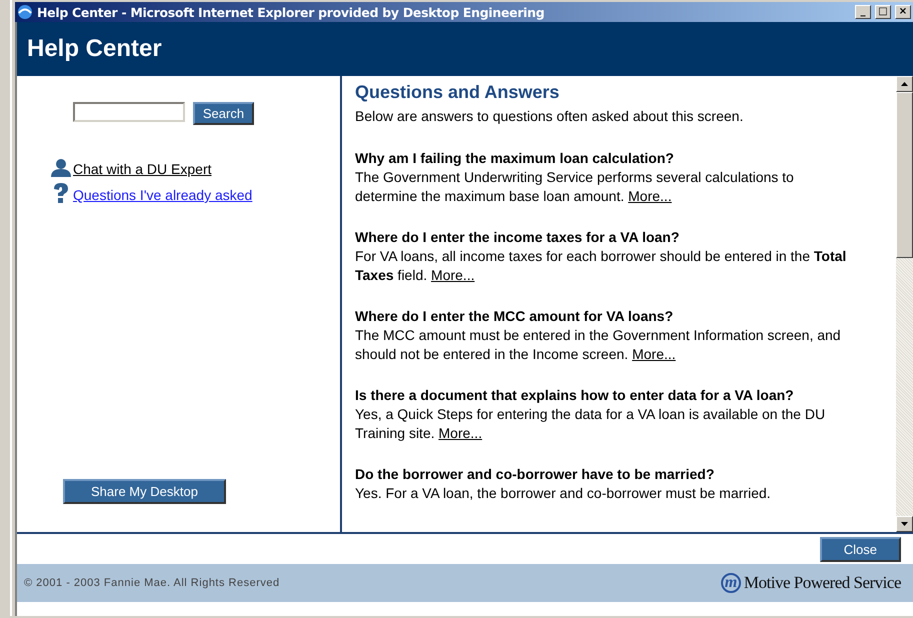 The height and width of the screenshot is (618, 913). What do you see at coordinates (883, 12) in the screenshot?
I see `window-control-button: □` at bounding box center [883, 12].